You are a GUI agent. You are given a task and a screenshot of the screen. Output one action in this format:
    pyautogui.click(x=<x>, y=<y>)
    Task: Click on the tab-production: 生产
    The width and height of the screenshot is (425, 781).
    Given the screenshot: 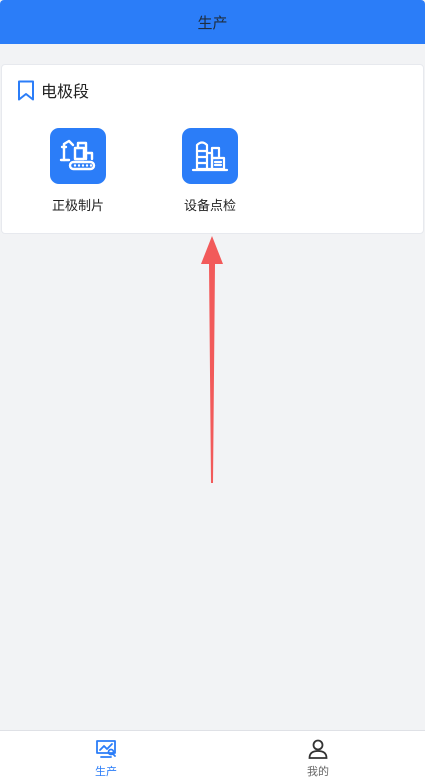 What is the action you would take?
    pyautogui.click(x=106, y=756)
    